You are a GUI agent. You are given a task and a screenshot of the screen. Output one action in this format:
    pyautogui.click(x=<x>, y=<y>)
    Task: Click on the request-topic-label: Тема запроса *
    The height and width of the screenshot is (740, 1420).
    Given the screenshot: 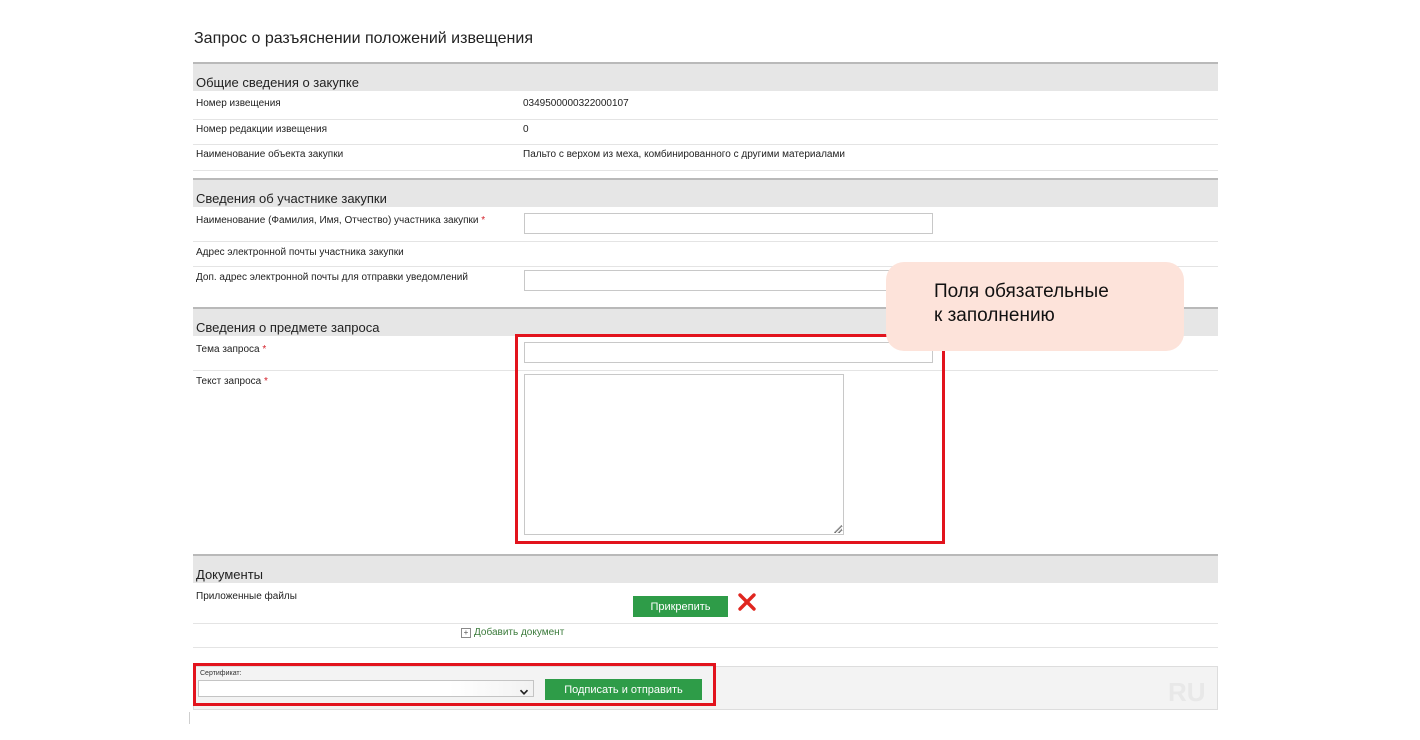 What is the action you would take?
    pyautogui.click(x=231, y=349)
    